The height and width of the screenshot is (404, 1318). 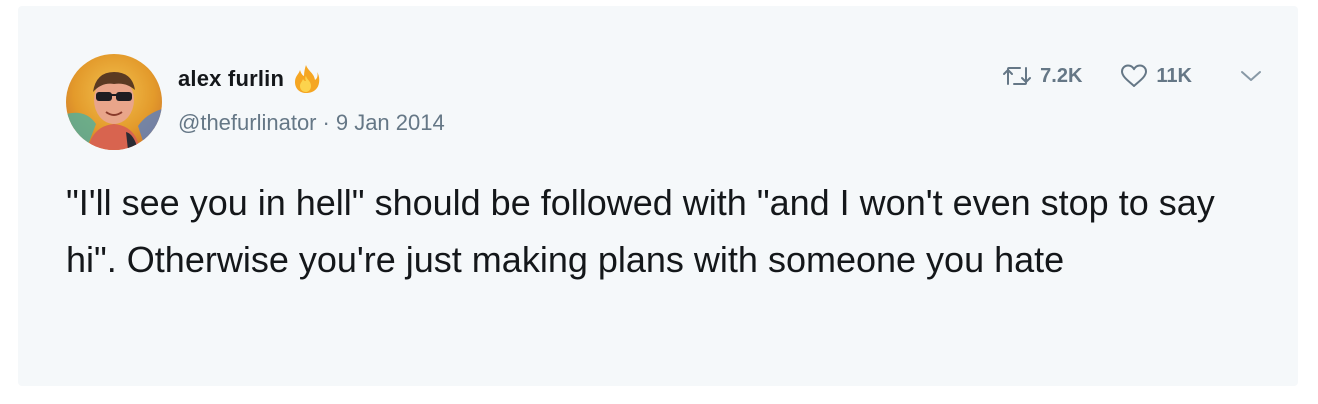 I want to click on retweet-button: 7.2K, so click(x=1042, y=76).